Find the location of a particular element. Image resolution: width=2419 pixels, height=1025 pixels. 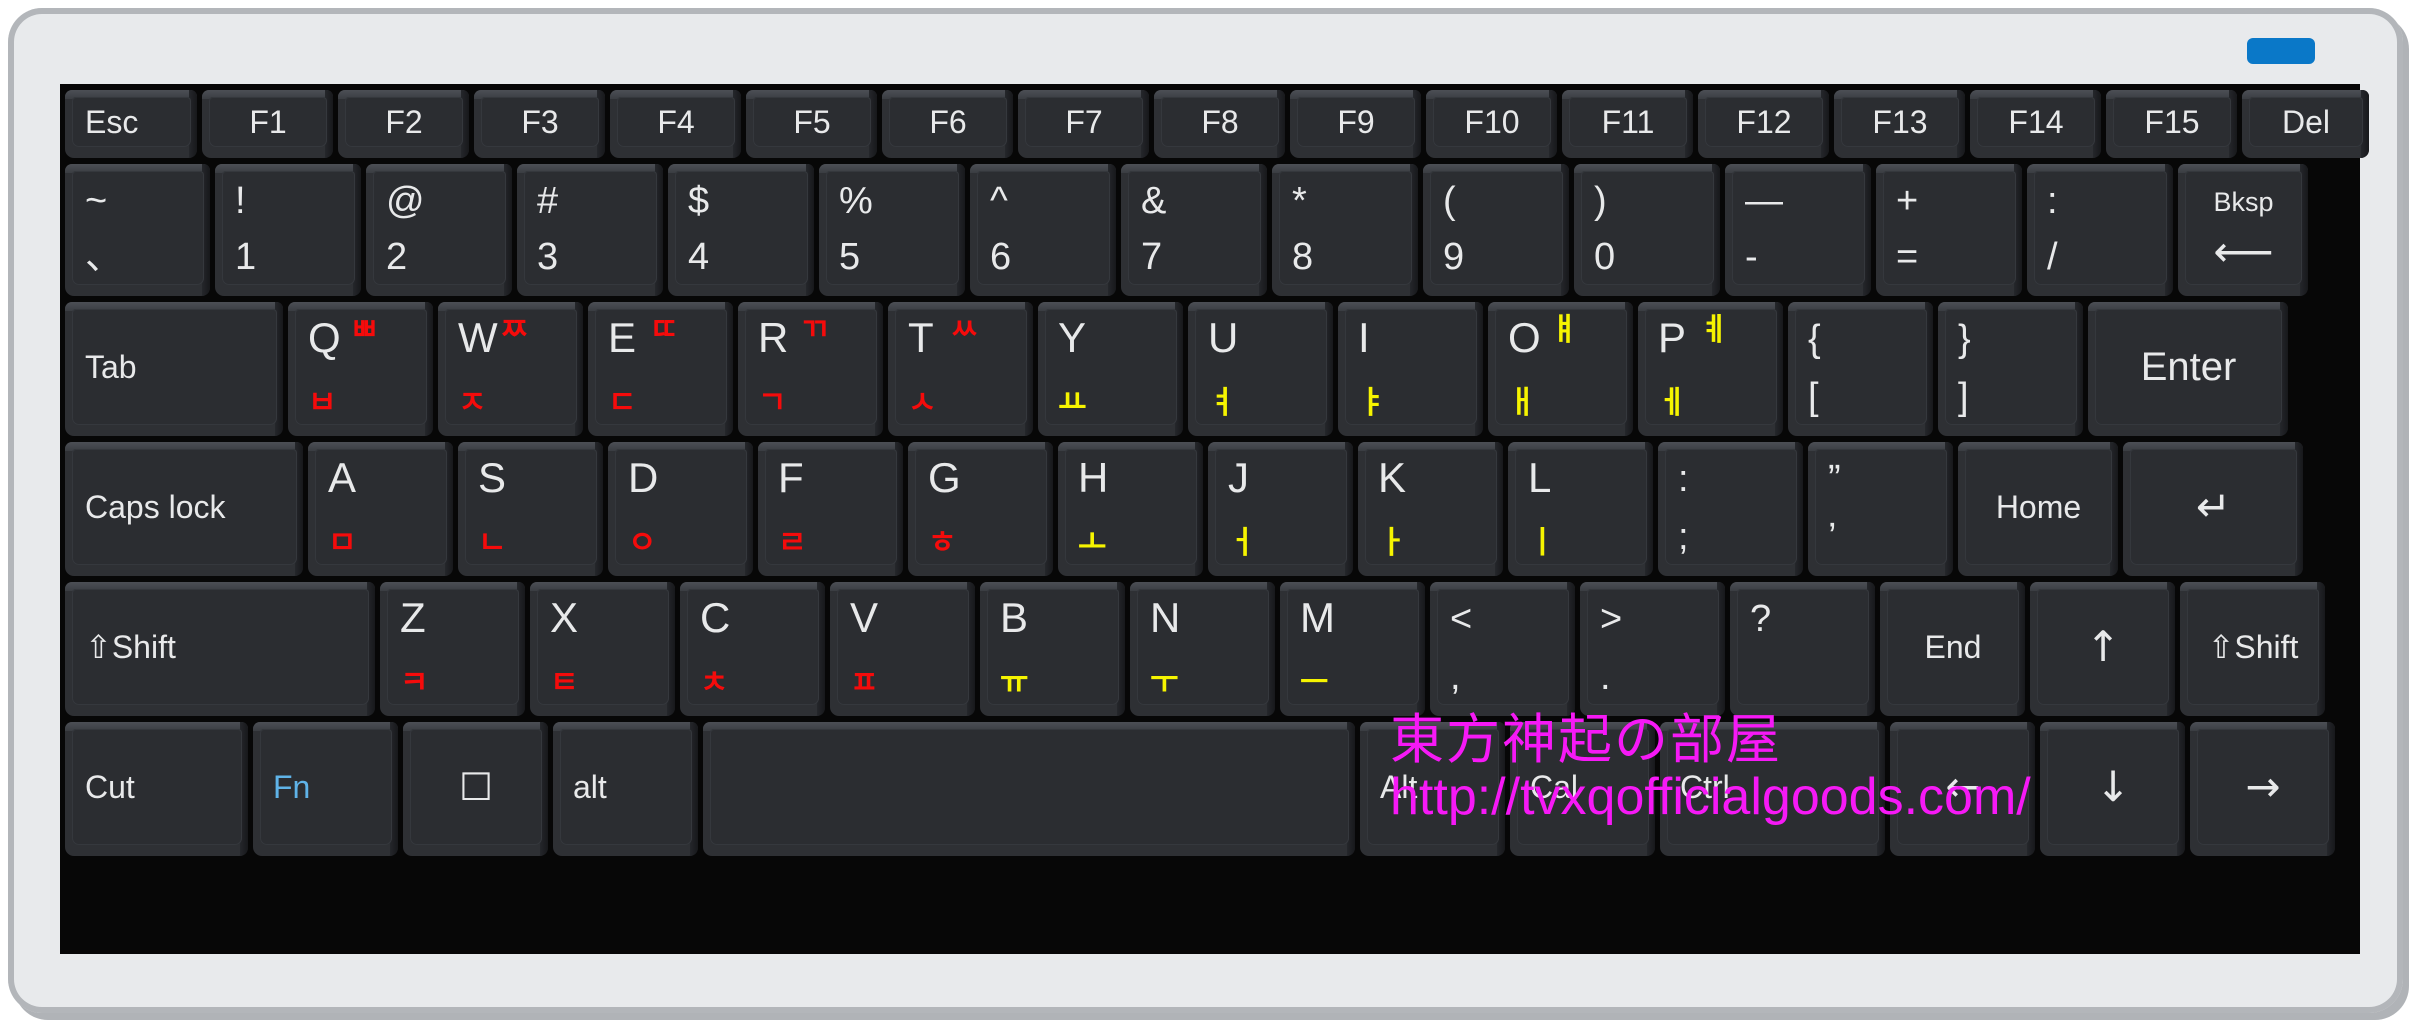

key-t: T ㅆ ㅅ is located at coordinates (960, 369).